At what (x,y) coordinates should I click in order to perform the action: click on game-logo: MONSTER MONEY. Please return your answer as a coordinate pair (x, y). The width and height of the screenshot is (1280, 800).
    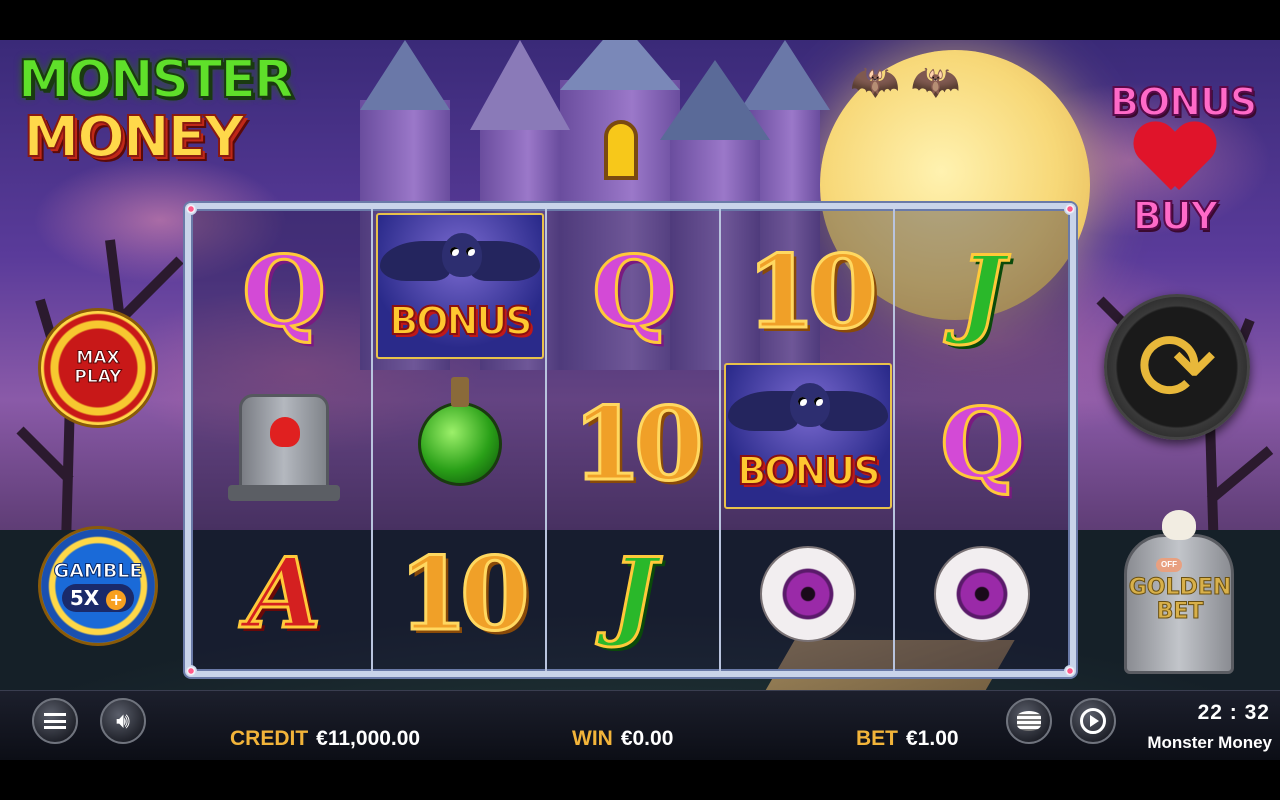
    Looking at the image, I should click on (156, 110).